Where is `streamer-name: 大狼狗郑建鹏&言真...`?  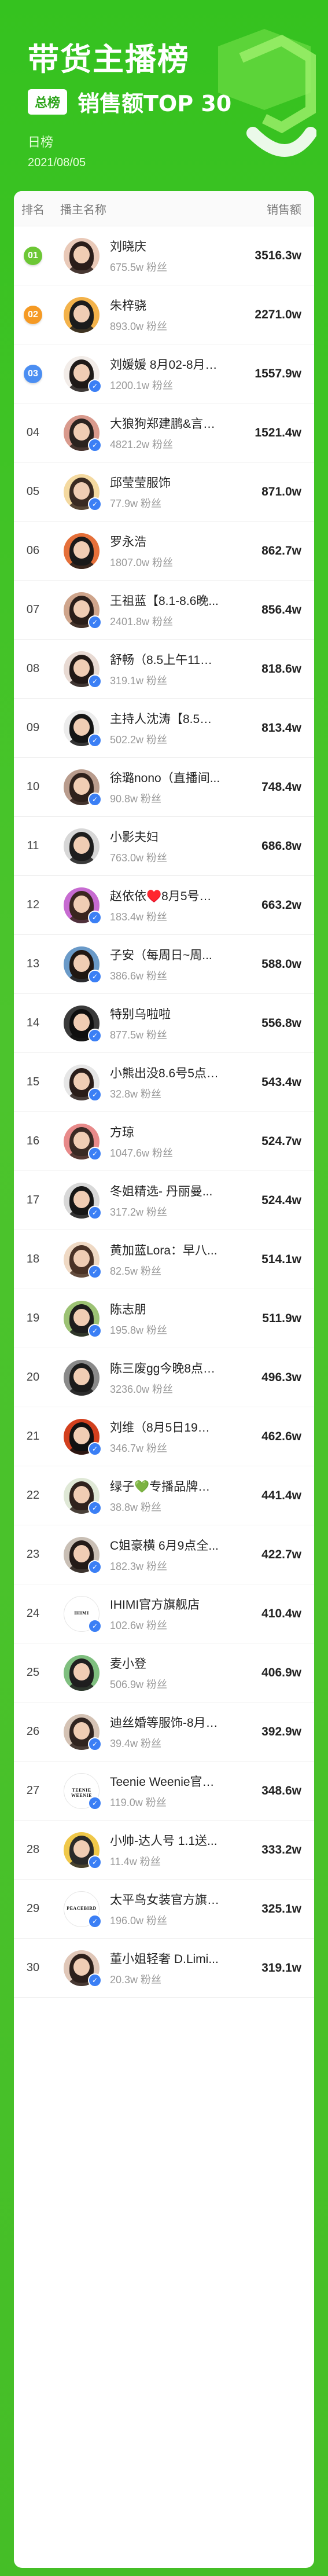
streamer-name: 大狼狗郑建鹏&言真... is located at coordinates (165, 423).